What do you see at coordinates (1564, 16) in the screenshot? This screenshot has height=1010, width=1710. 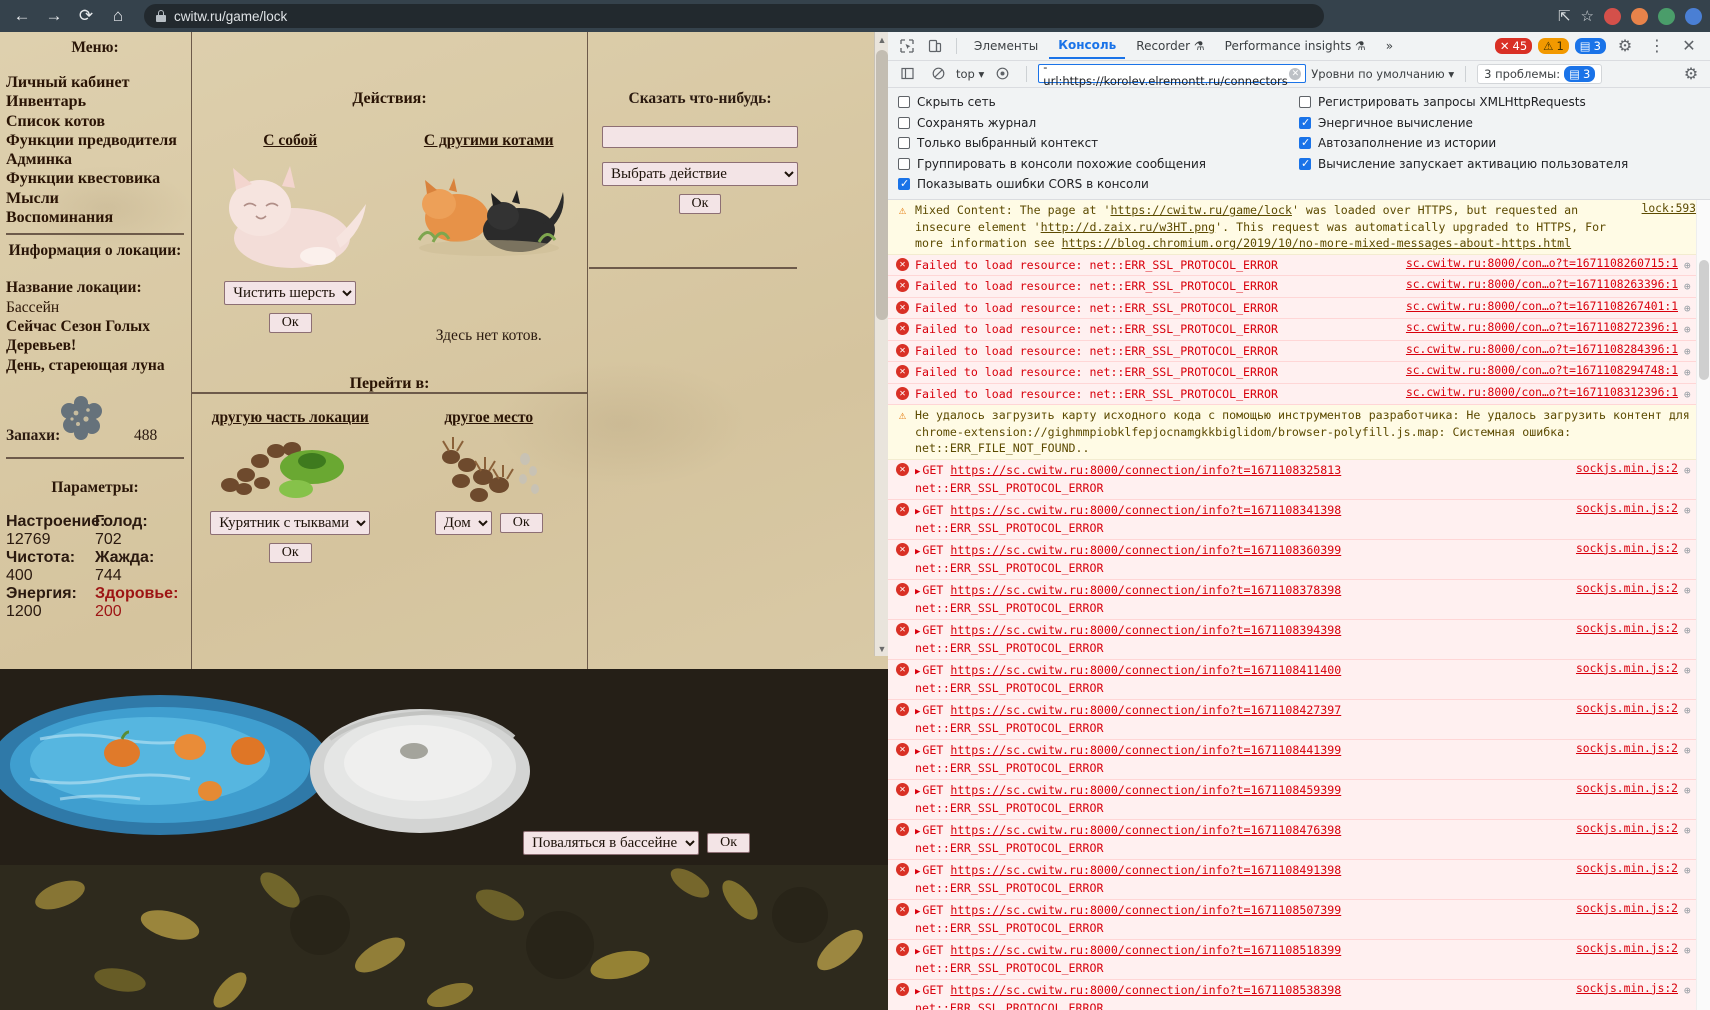 I see `share-icon: ⇱` at bounding box center [1564, 16].